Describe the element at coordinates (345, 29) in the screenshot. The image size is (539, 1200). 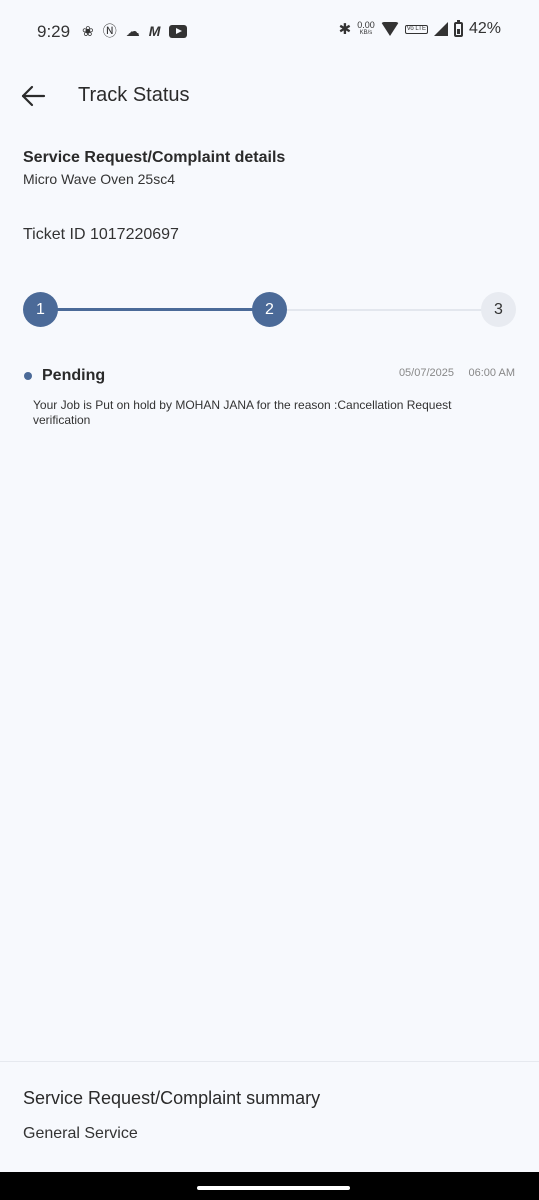
I see `bluetooth-icon: ✱` at that location.